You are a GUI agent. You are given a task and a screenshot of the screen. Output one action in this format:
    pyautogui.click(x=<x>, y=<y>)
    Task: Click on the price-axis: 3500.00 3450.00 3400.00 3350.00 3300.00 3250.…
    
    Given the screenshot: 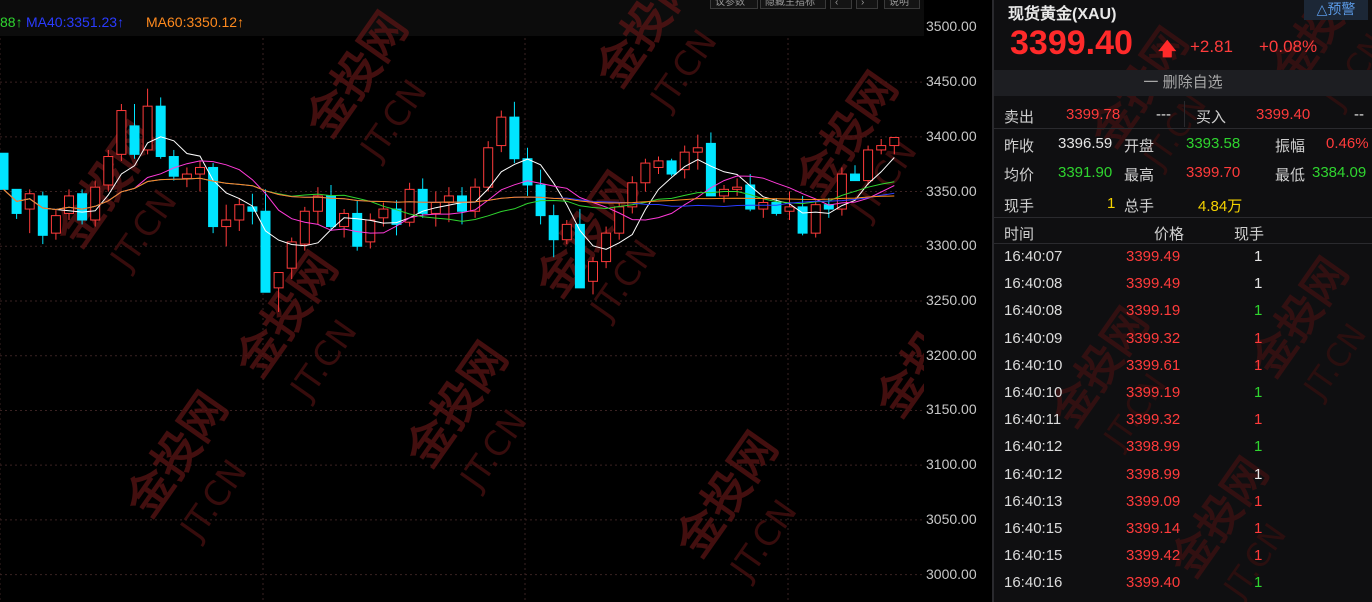 What is the action you would take?
    pyautogui.click(x=958, y=301)
    